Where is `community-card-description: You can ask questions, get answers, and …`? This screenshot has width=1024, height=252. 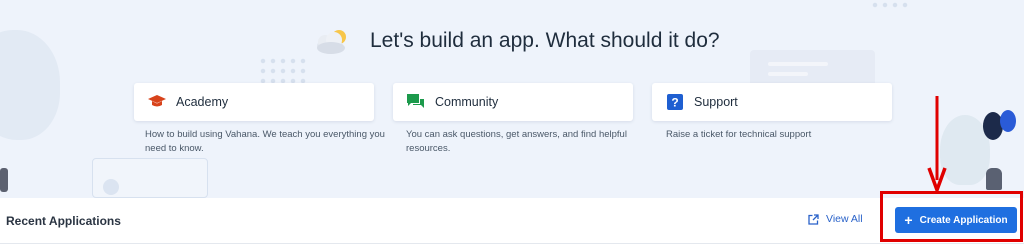
community-card-description: You can ask questions, get answers, and … is located at coordinates (516, 141).